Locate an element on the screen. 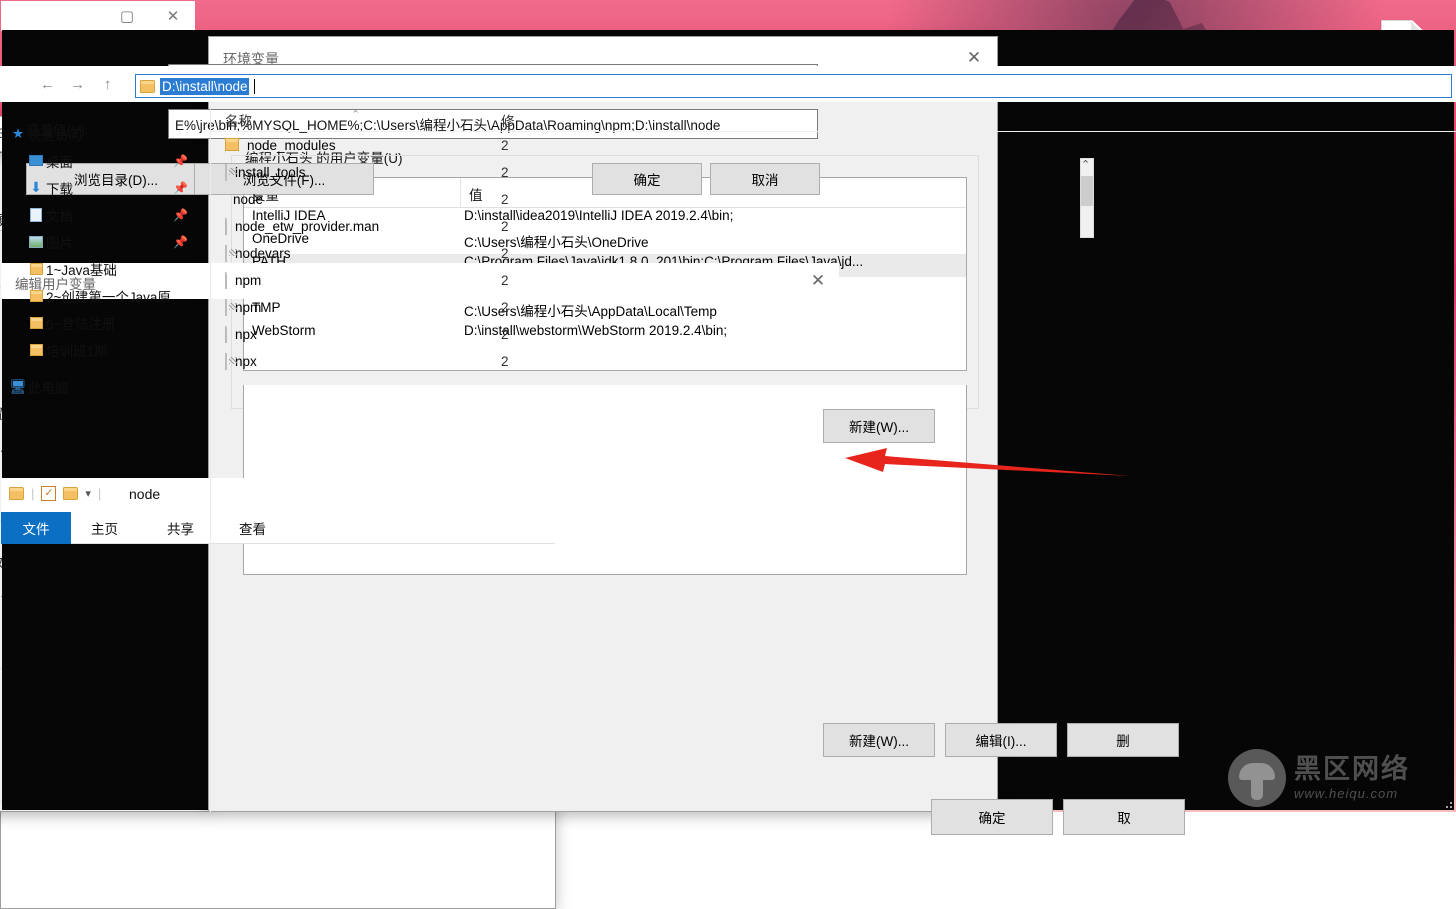 The height and width of the screenshot is (909, 1456). nav-item-documents: 文档 📌 is located at coordinates (105, 214).